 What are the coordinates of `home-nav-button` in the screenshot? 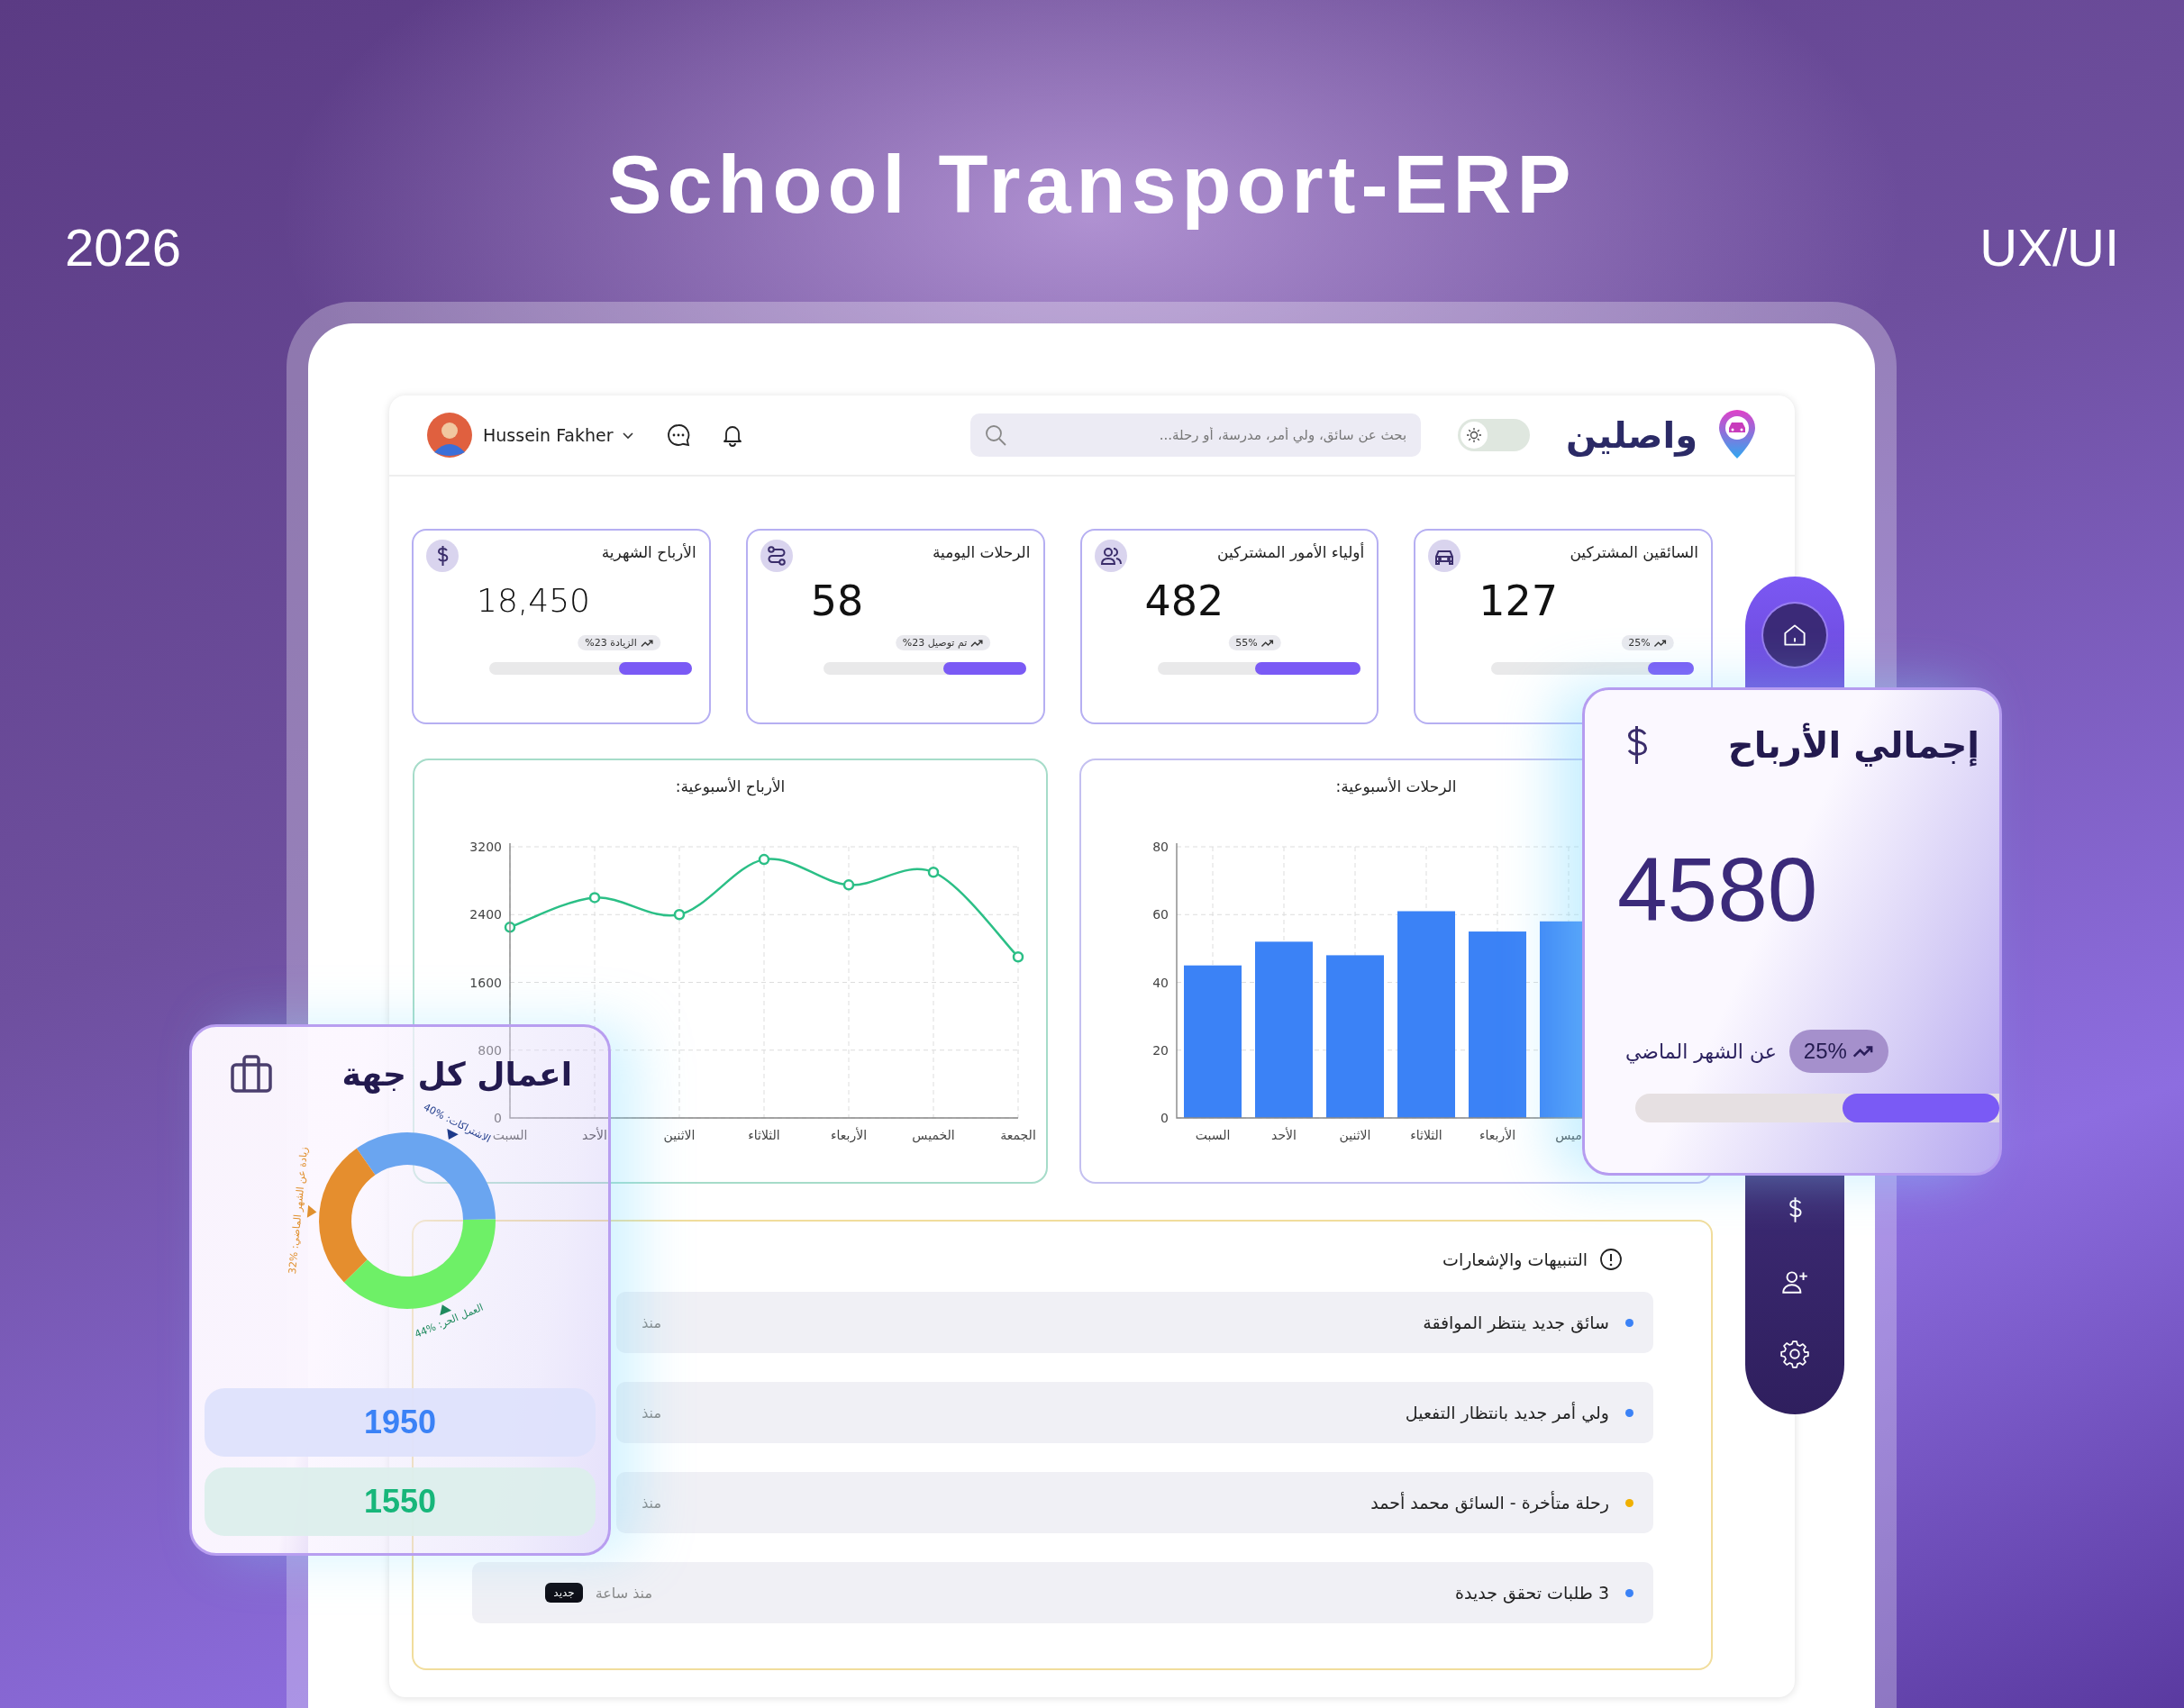 It's located at (1795, 635).